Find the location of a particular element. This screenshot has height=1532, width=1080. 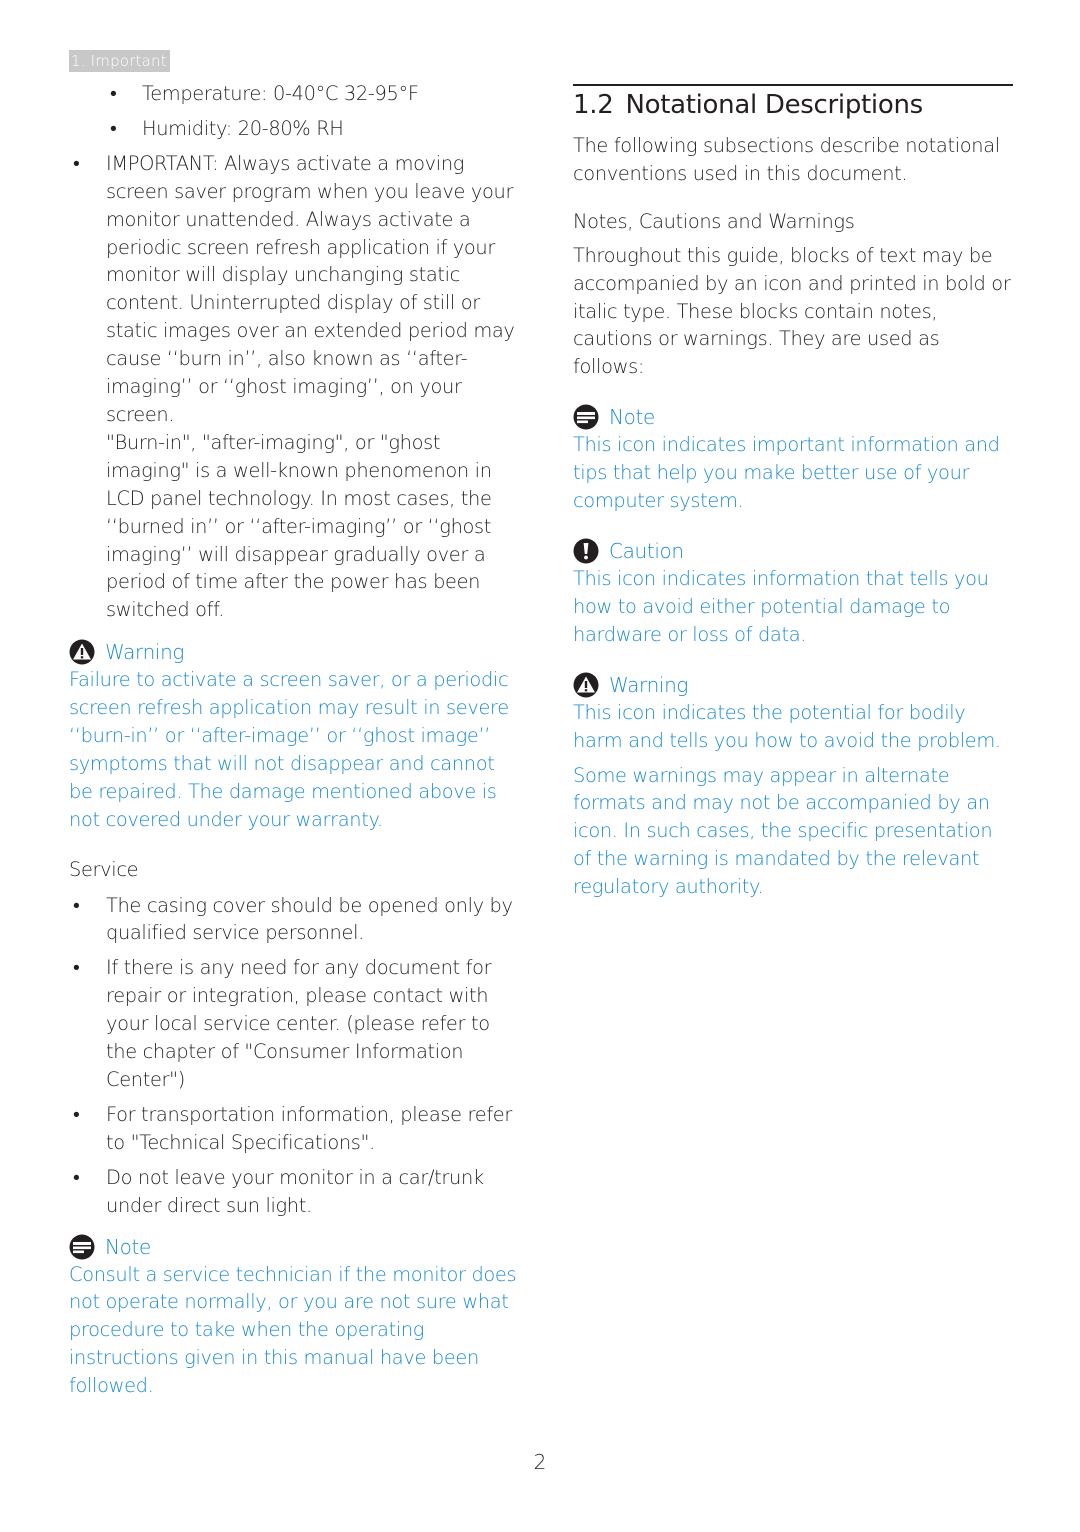

caution-exclamation-icon is located at coordinates (586, 551).